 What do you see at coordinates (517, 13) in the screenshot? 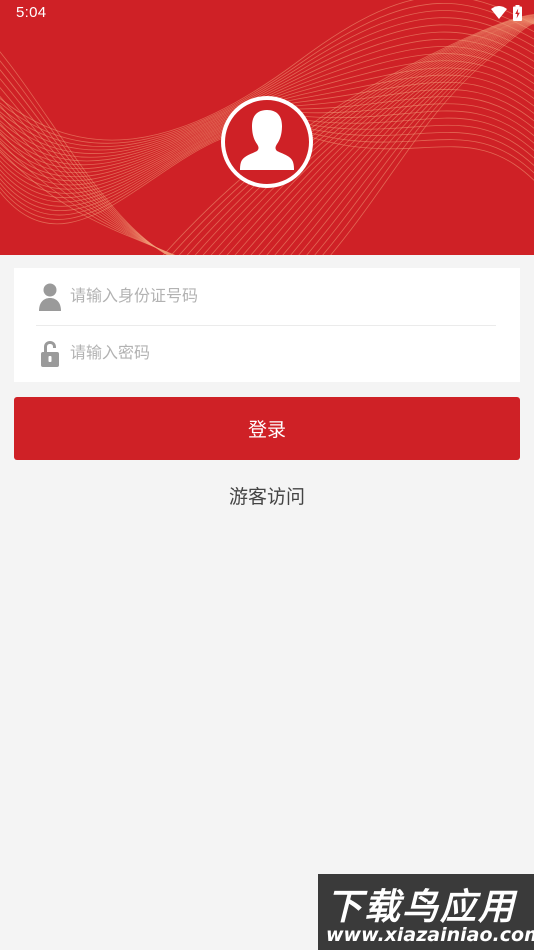
I see `battery-charging-icon` at bounding box center [517, 13].